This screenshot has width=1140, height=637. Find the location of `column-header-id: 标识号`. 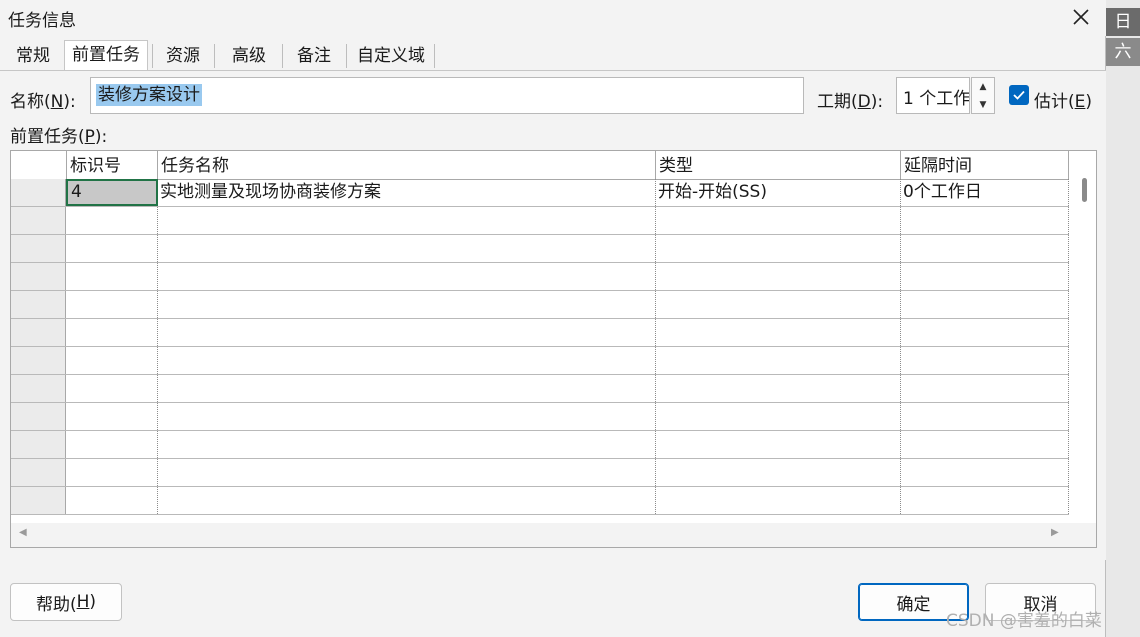

column-header-id: 标识号 is located at coordinates (112, 165).